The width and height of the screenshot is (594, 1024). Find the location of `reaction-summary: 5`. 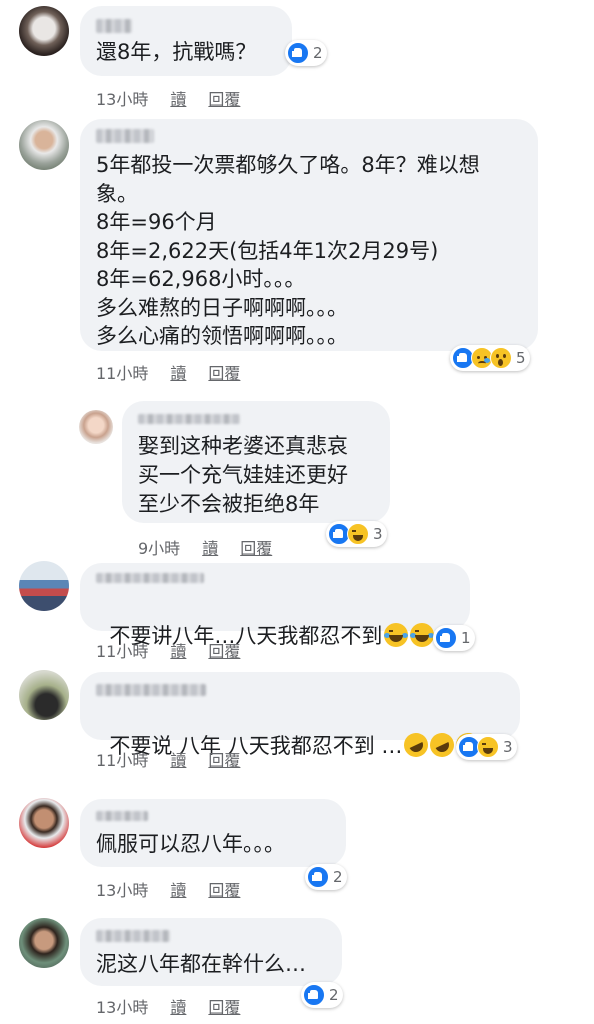

reaction-summary: 5 is located at coordinates (490, 358).